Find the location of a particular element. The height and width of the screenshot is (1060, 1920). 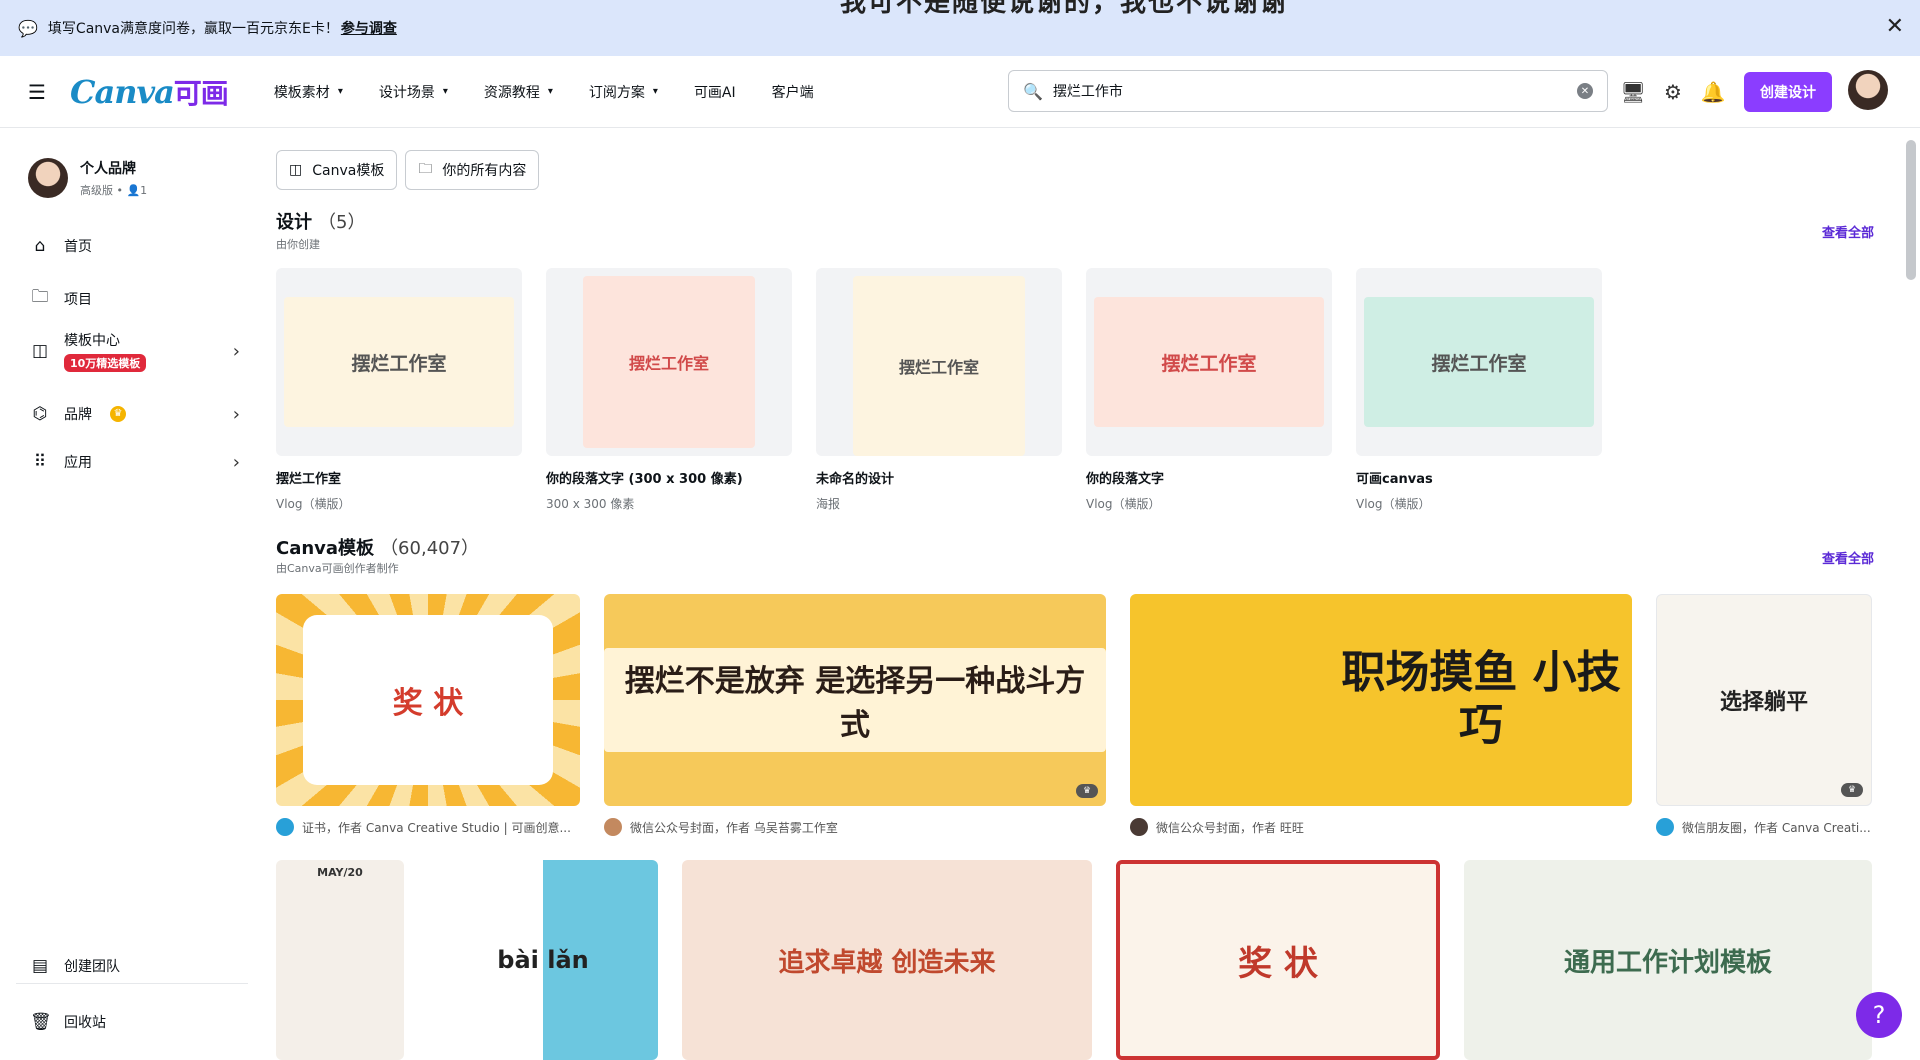

template-card: 追求卓越 创造未来 is located at coordinates (887, 960).